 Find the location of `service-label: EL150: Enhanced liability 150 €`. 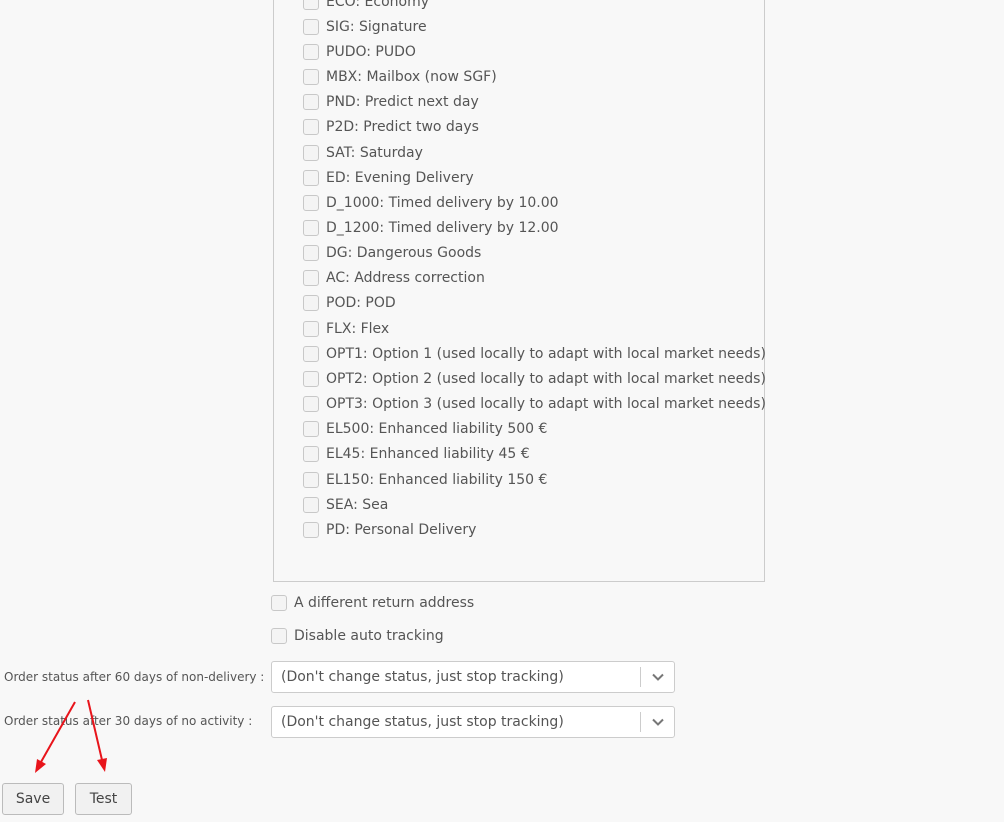

service-label: EL150: Enhanced liability 150 € is located at coordinates (437, 479).